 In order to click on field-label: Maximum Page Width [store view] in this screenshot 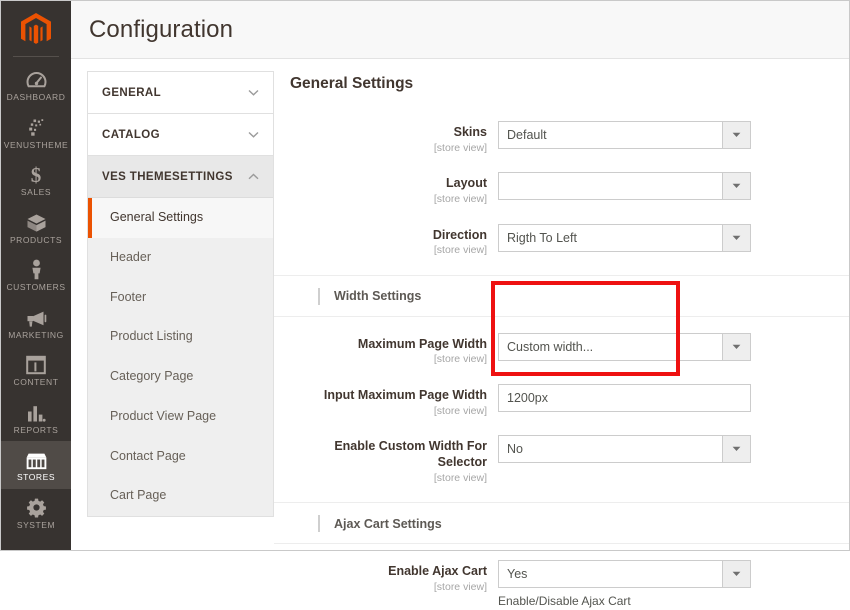, I will do `click(394, 350)`.